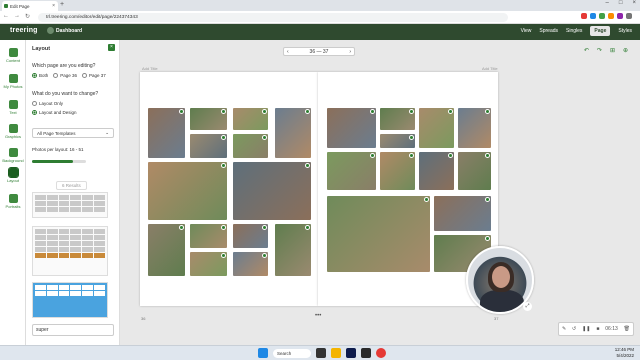  I want to click on rail-item-text: Text, so click(13, 107).